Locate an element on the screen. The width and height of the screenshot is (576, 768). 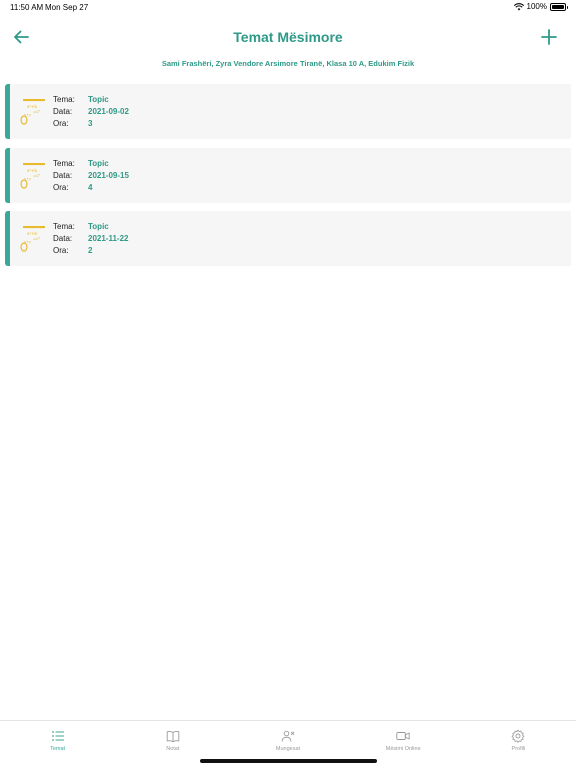
data-value: 2021-11-22 is located at coordinates (108, 238).